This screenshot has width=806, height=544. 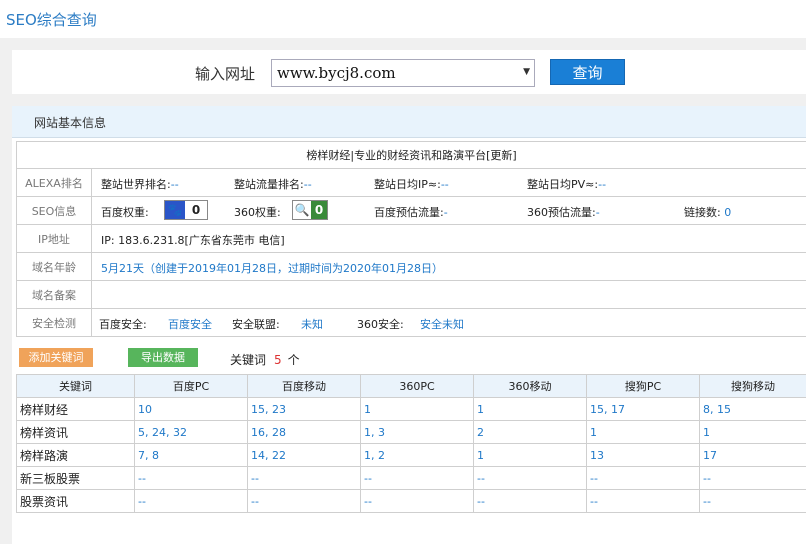 I want to click on domain-age-value: 5月21天（创建于2019年01月28日，过期时间为2020年01月28日）, so click(x=272, y=268).